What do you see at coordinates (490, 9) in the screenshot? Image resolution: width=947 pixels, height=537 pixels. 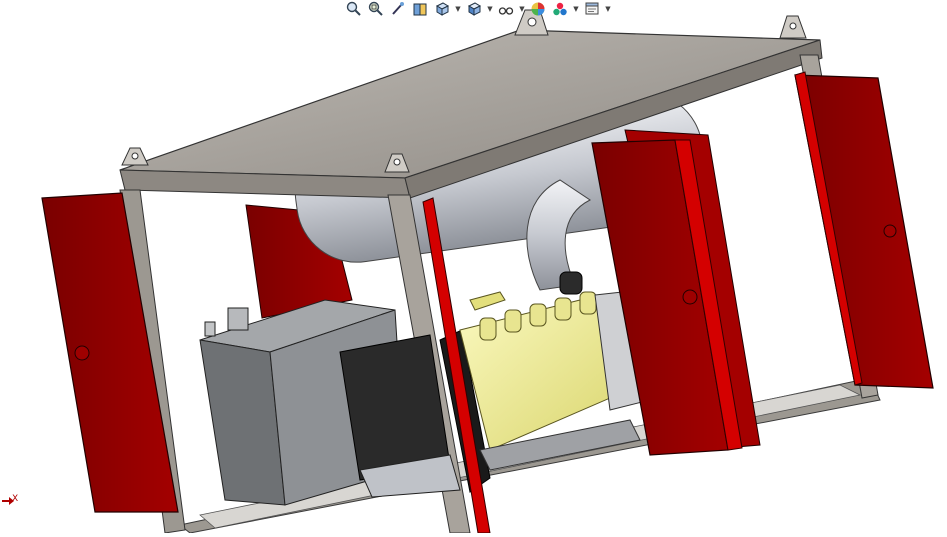 I see `display-style-dropdown-icon: ▼` at bounding box center [490, 9].